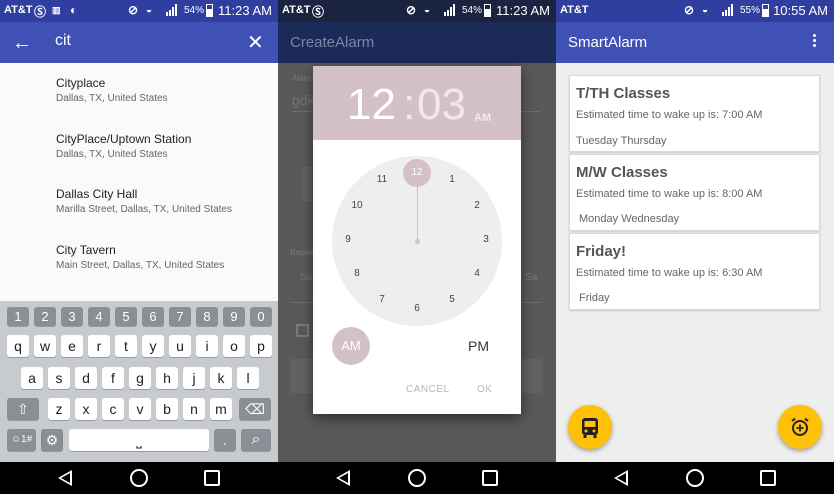 Image resolution: width=834 pixels, height=494 pixels. Describe the element at coordinates (45, 316) in the screenshot. I see `key-2: 2` at that location.